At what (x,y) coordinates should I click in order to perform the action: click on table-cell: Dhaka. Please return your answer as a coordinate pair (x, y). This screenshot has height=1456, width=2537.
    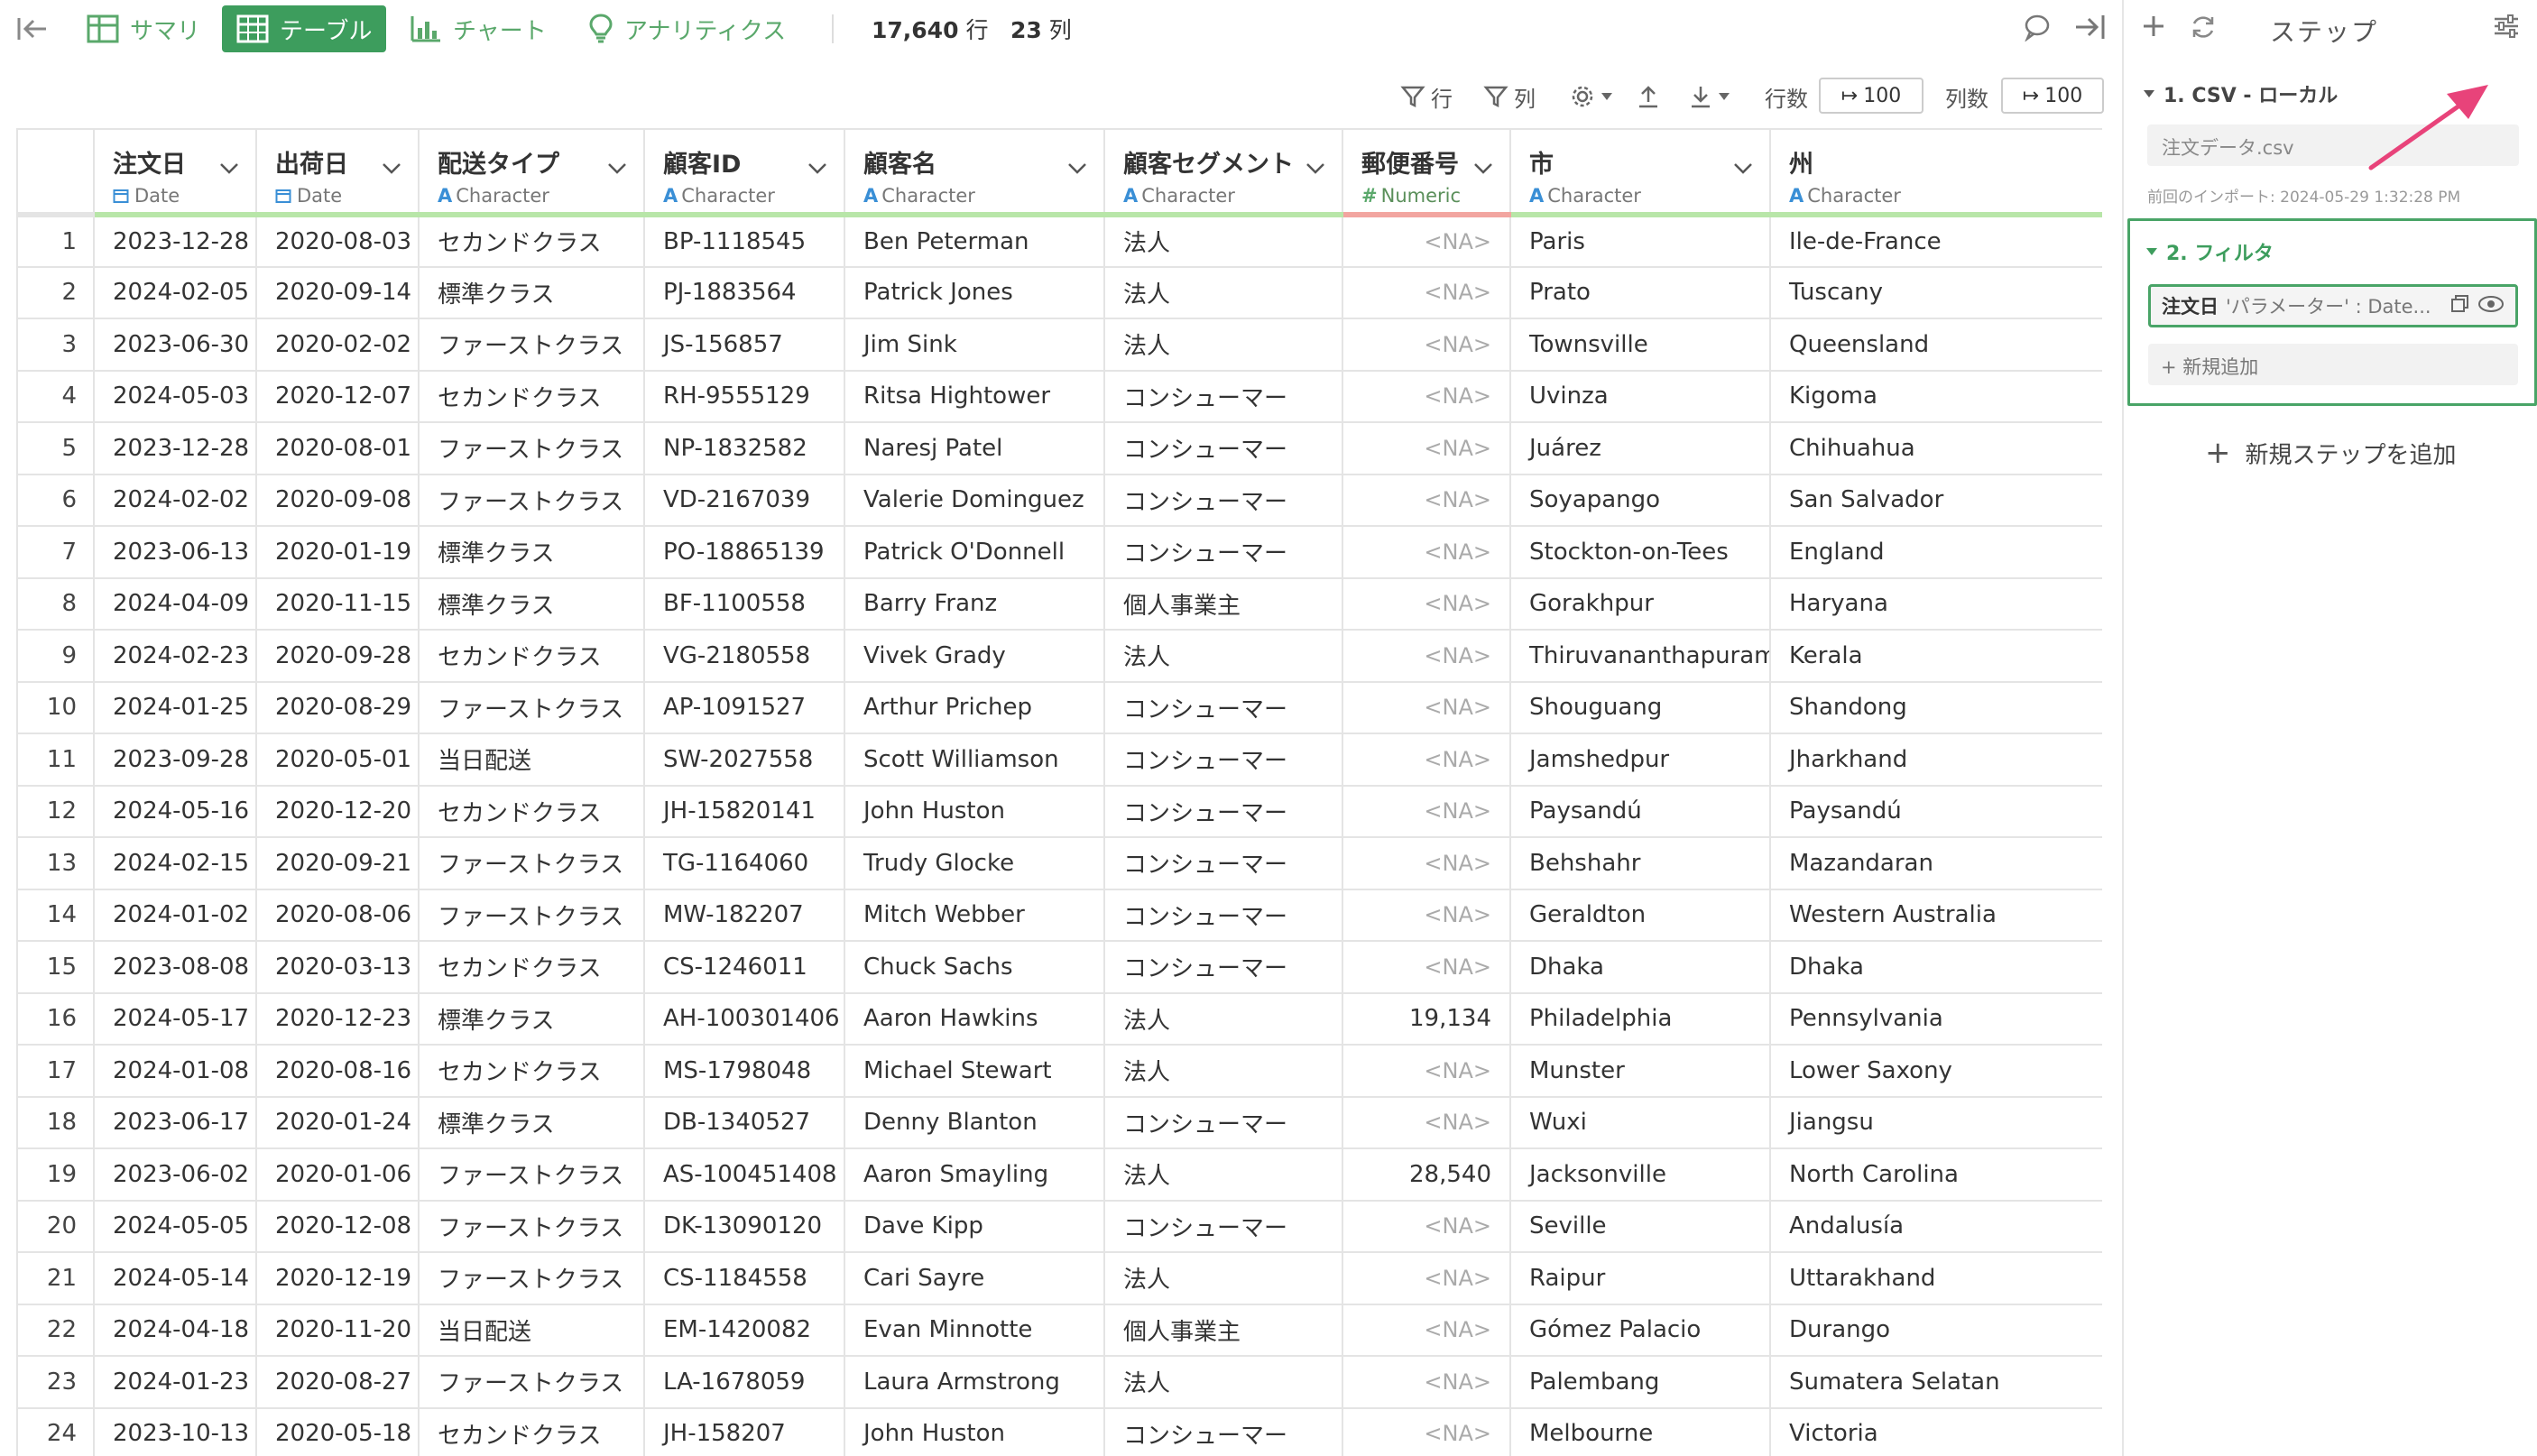
    Looking at the image, I should click on (1641, 968).